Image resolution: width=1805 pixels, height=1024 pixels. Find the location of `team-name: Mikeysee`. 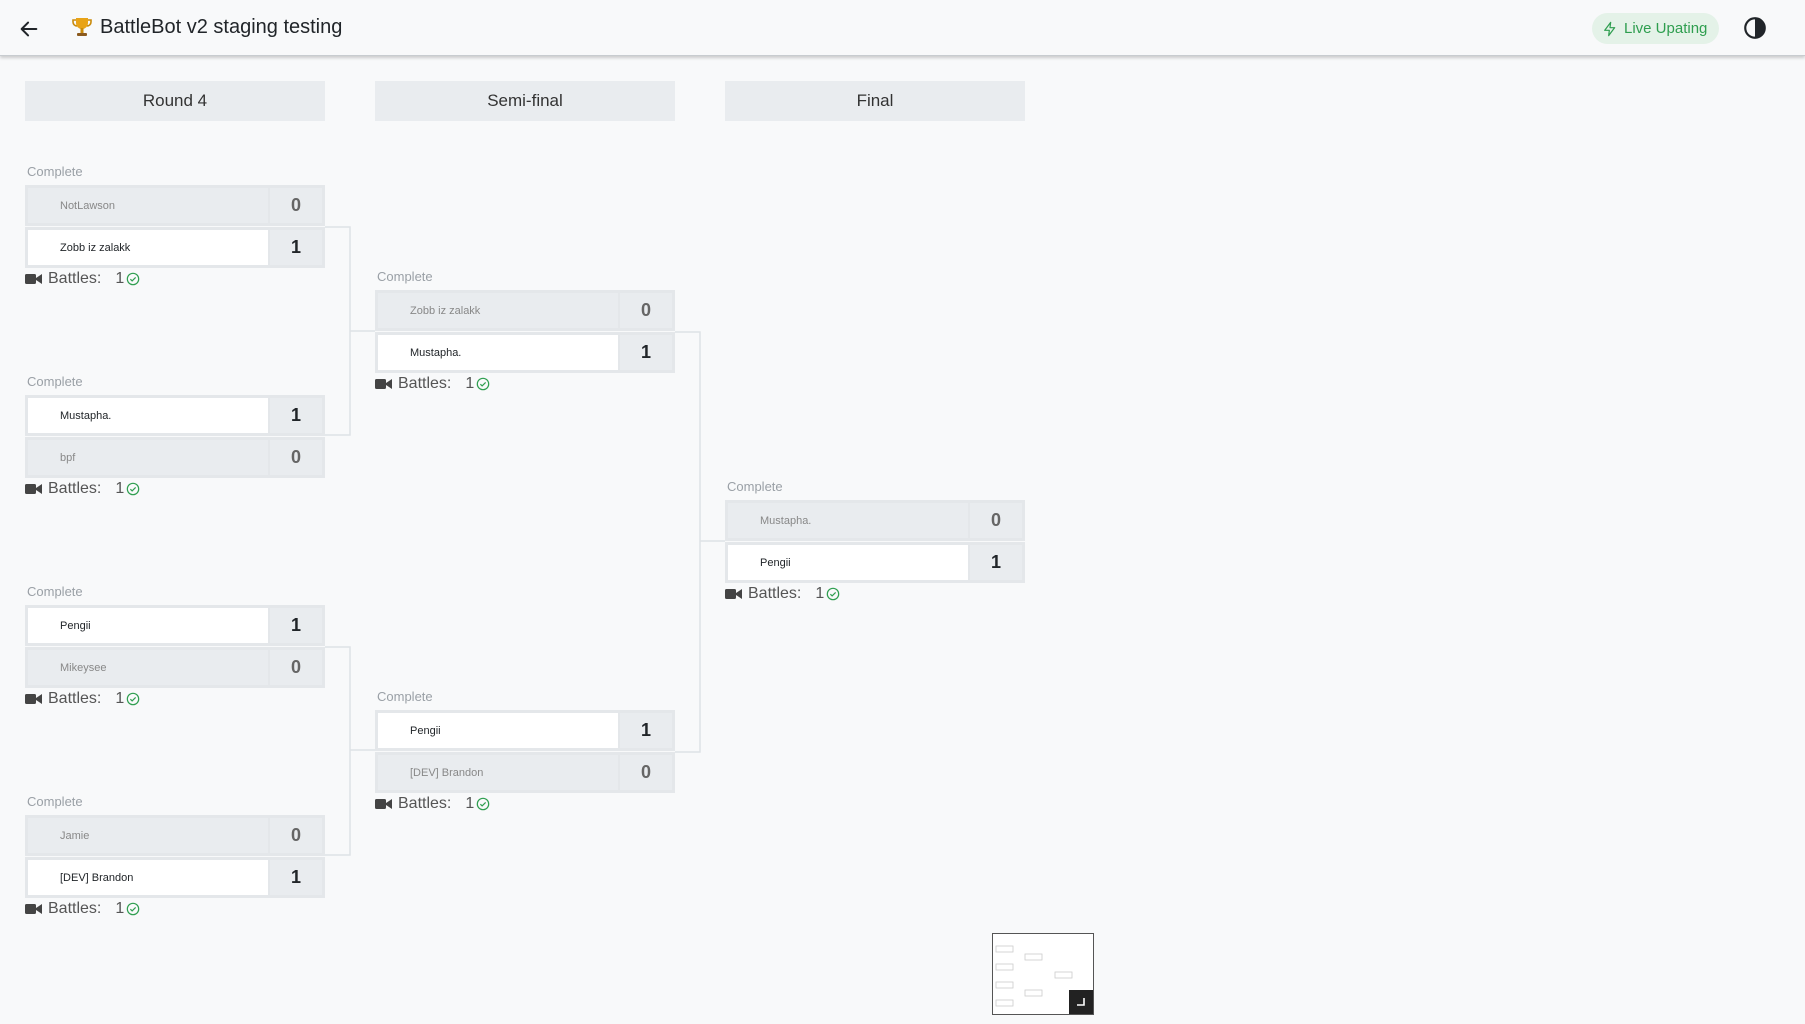

team-name: Mikeysee is located at coordinates (83, 667).